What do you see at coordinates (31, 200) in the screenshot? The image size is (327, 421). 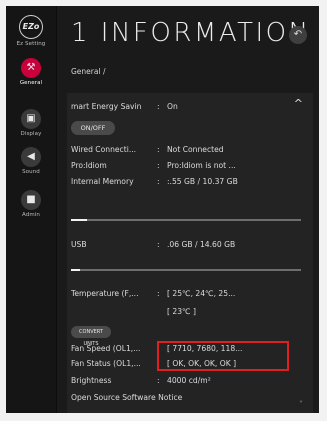 I see `admin-icon: ■` at bounding box center [31, 200].